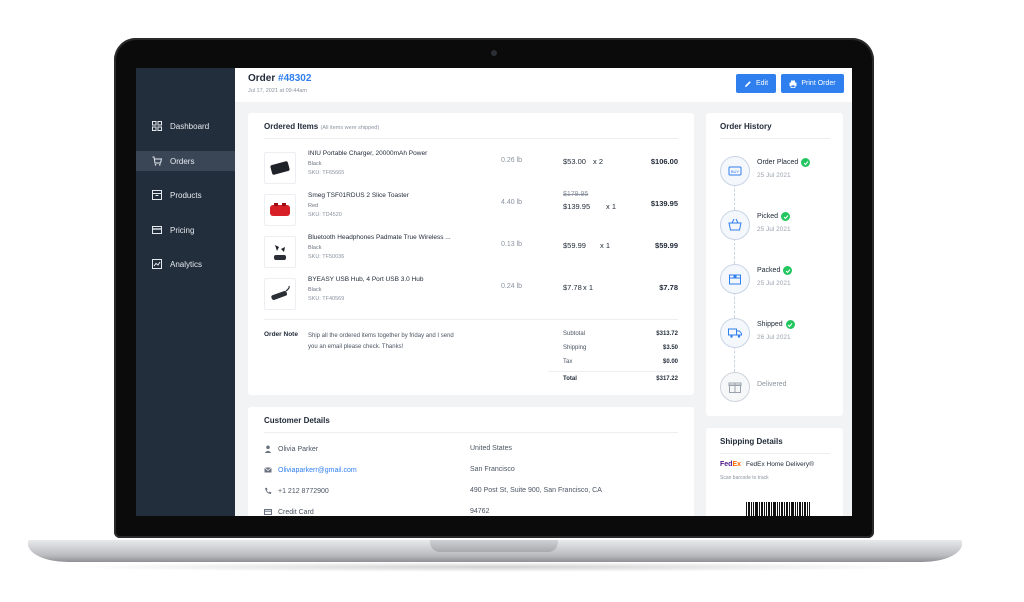 This screenshot has height=602, width=1024. I want to click on order-note-label: Order Note, so click(281, 334).